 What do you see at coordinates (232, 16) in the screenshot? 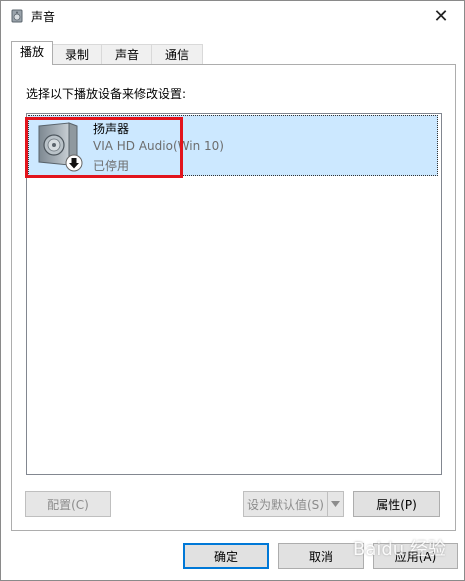
I see `title-bar: 声音 ✕` at bounding box center [232, 16].